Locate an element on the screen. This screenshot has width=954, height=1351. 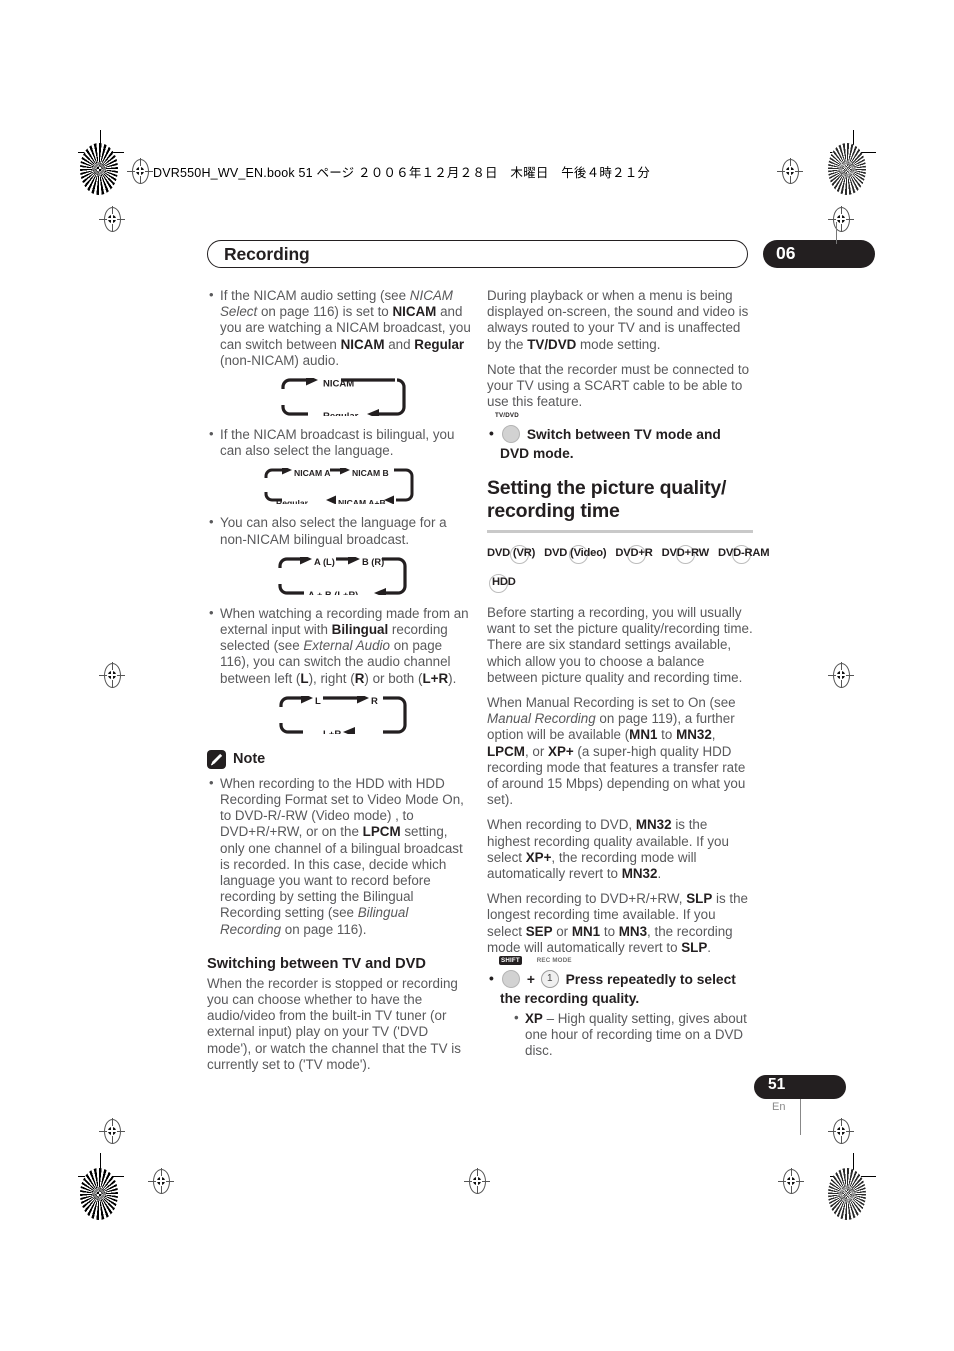
registration-mark-right-lower is located at coordinates (841, 1131).